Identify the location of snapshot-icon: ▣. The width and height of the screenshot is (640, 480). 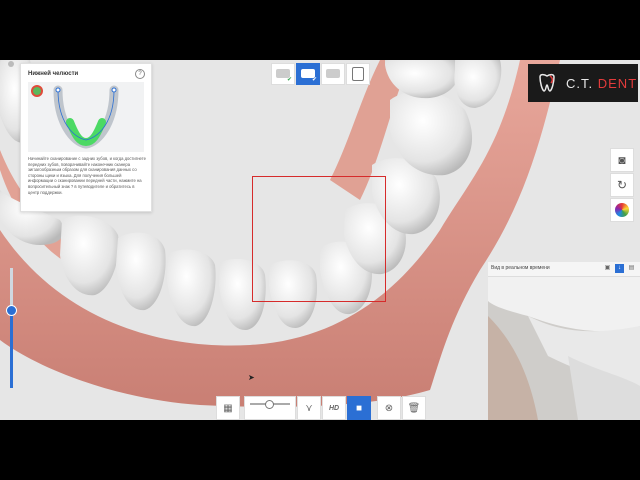
(607, 268).